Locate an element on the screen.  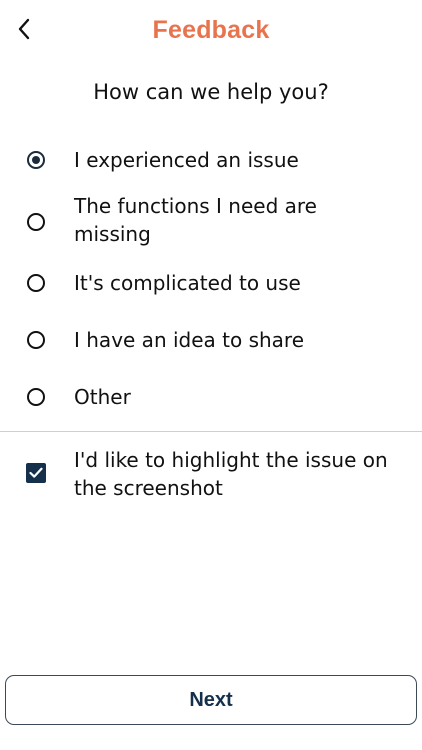
option-label: I have an idea to share is located at coordinates (189, 340).